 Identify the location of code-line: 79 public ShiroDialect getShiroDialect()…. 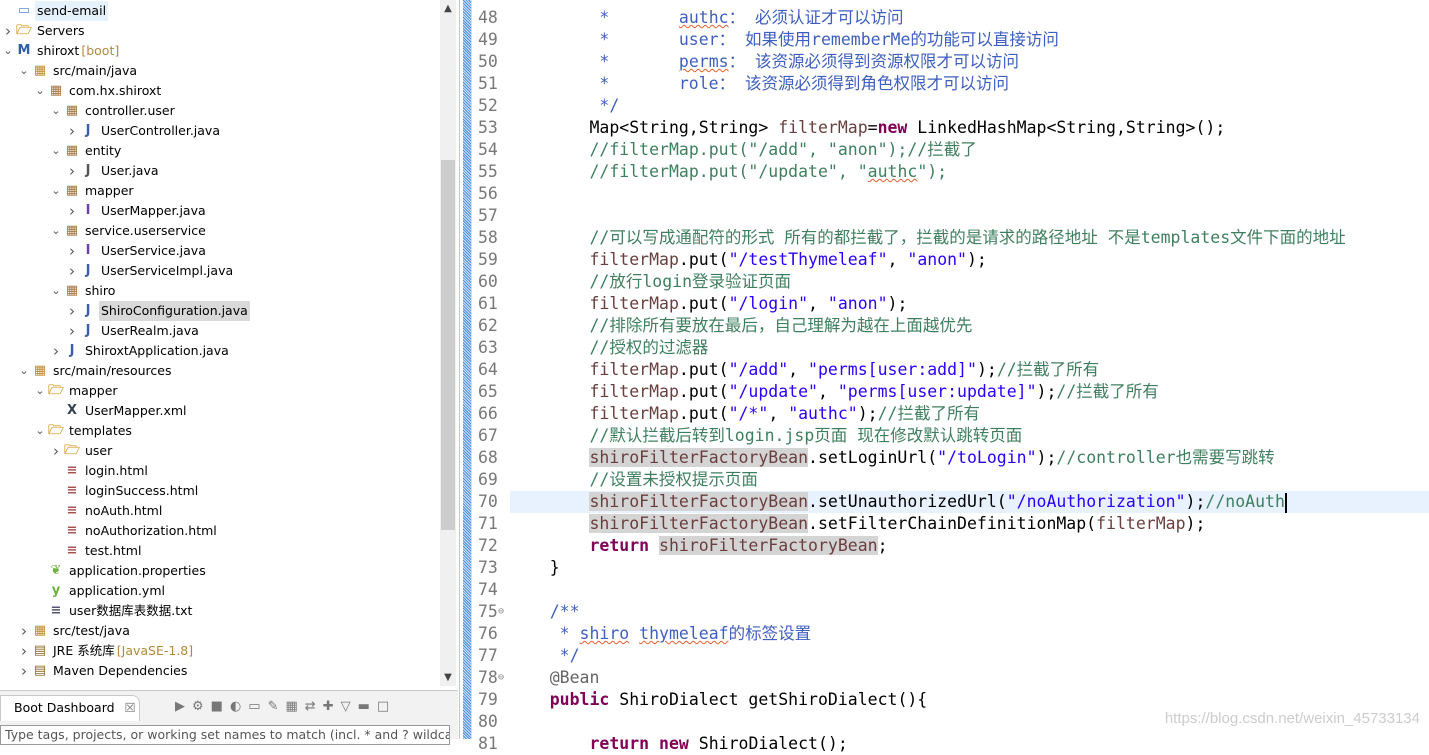
(945, 700).